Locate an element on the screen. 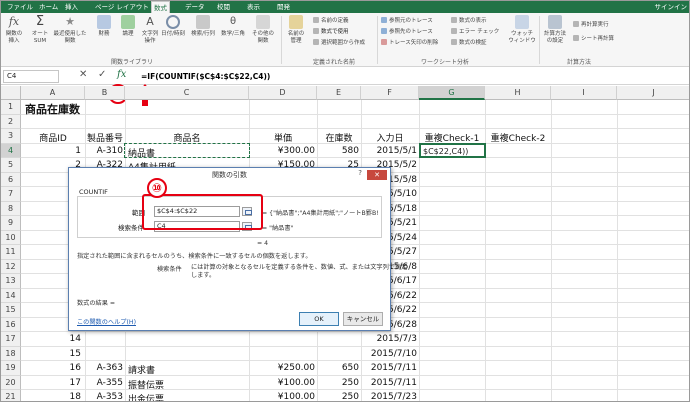  row-header: 17 is located at coordinates (11, 339).